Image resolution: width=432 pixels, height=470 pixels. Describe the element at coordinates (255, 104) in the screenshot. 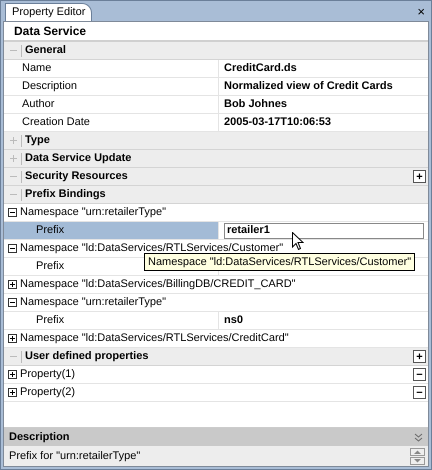

I see `property-value: Bob Johnes` at that location.